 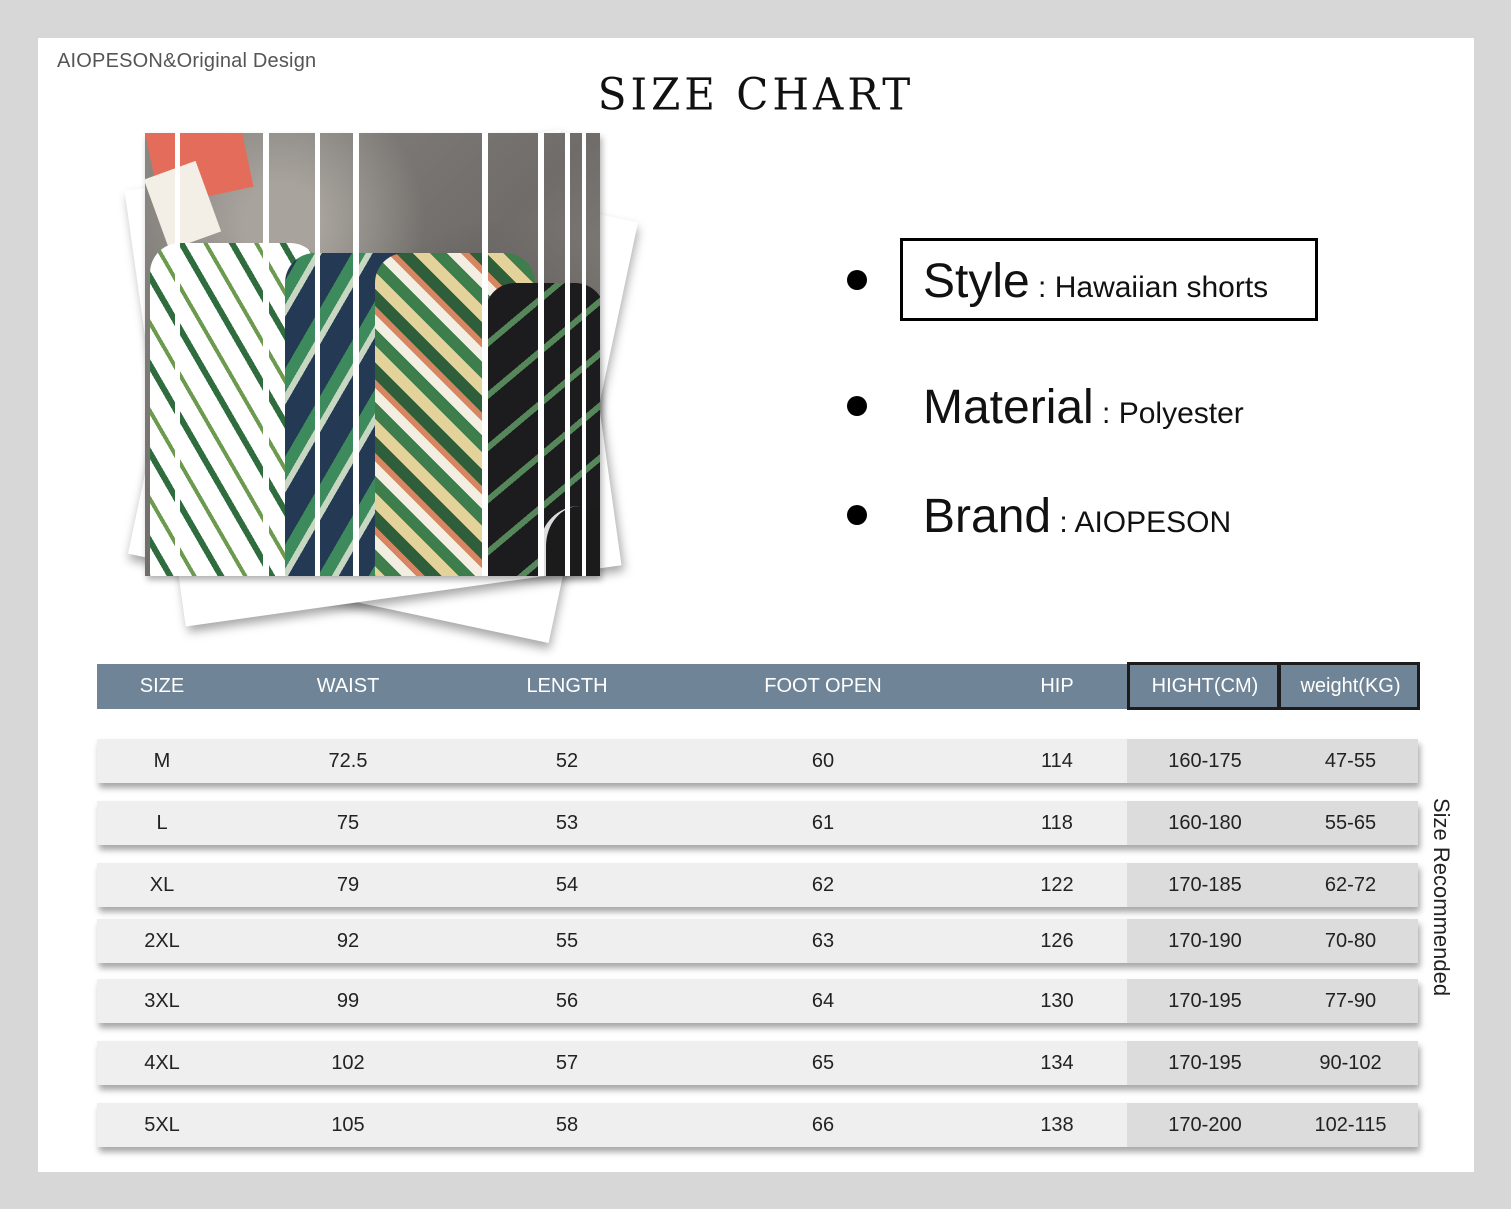 What do you see at coordinates (348, 1001) in the screenshot?
I see `cell-waist: 99` at bounding box center [348, 1001].